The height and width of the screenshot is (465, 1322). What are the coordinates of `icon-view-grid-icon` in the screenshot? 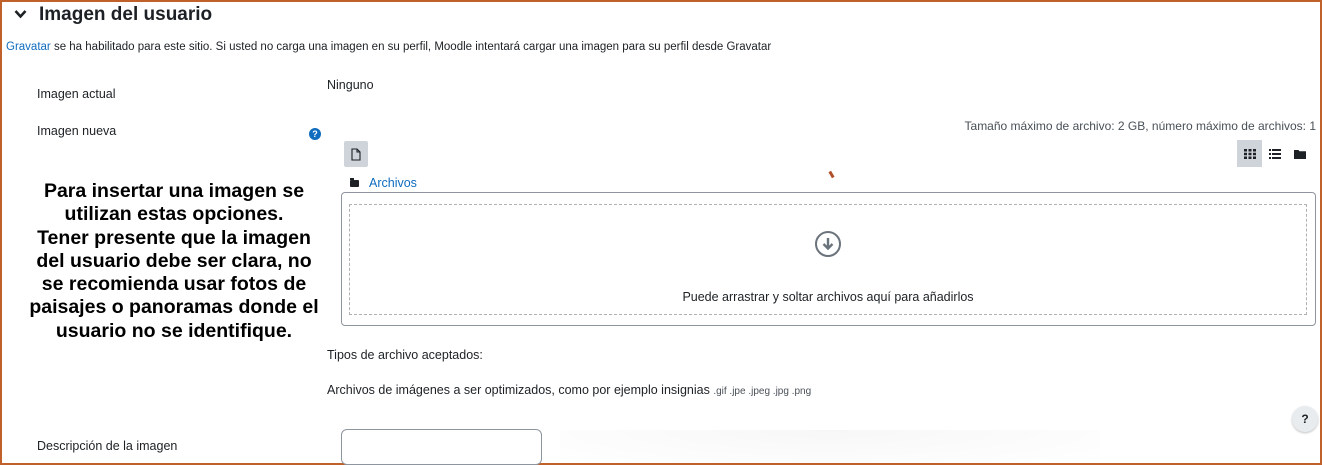 It's located at (1249, 153).